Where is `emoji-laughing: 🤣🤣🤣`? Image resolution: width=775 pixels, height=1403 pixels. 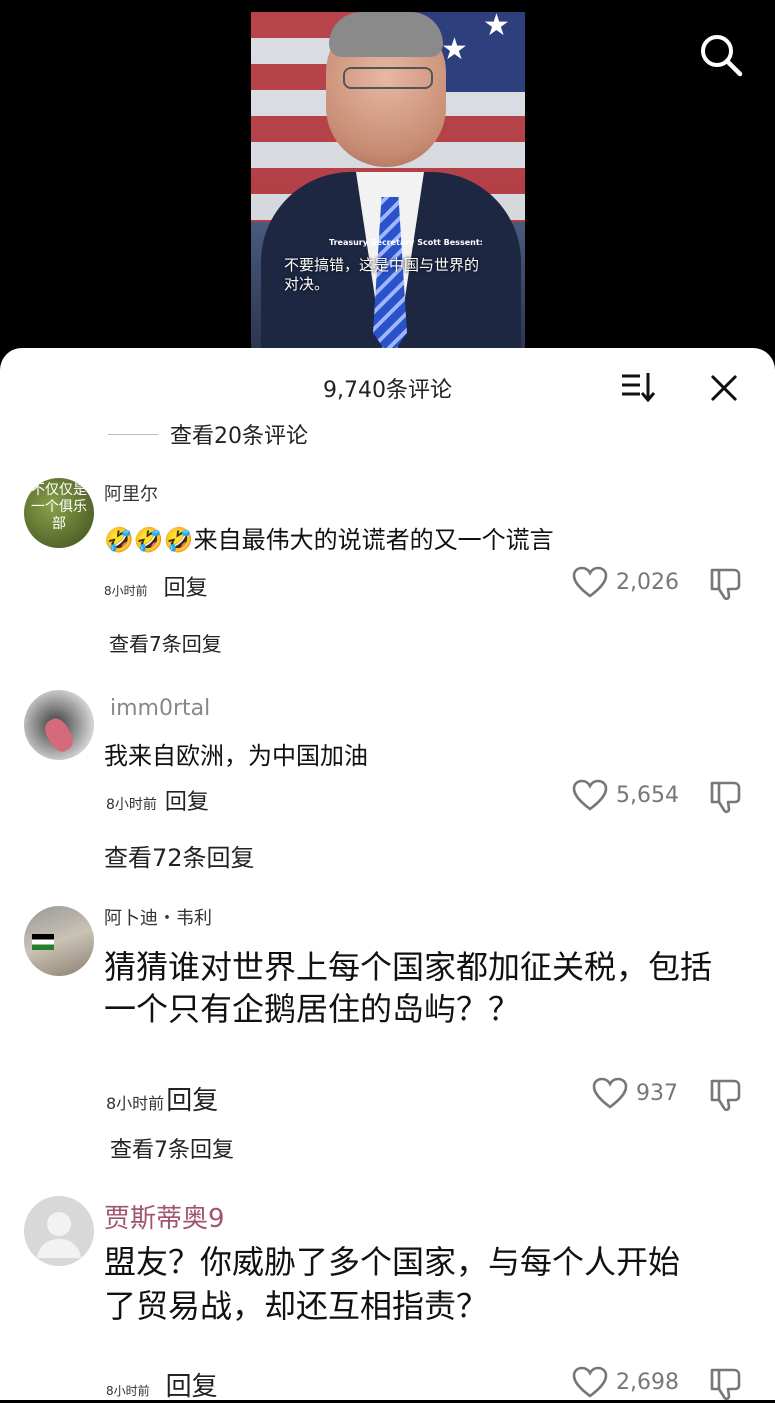
emoji-laughing: 🤣🤣🤣 is located at coordinates (149, 540).